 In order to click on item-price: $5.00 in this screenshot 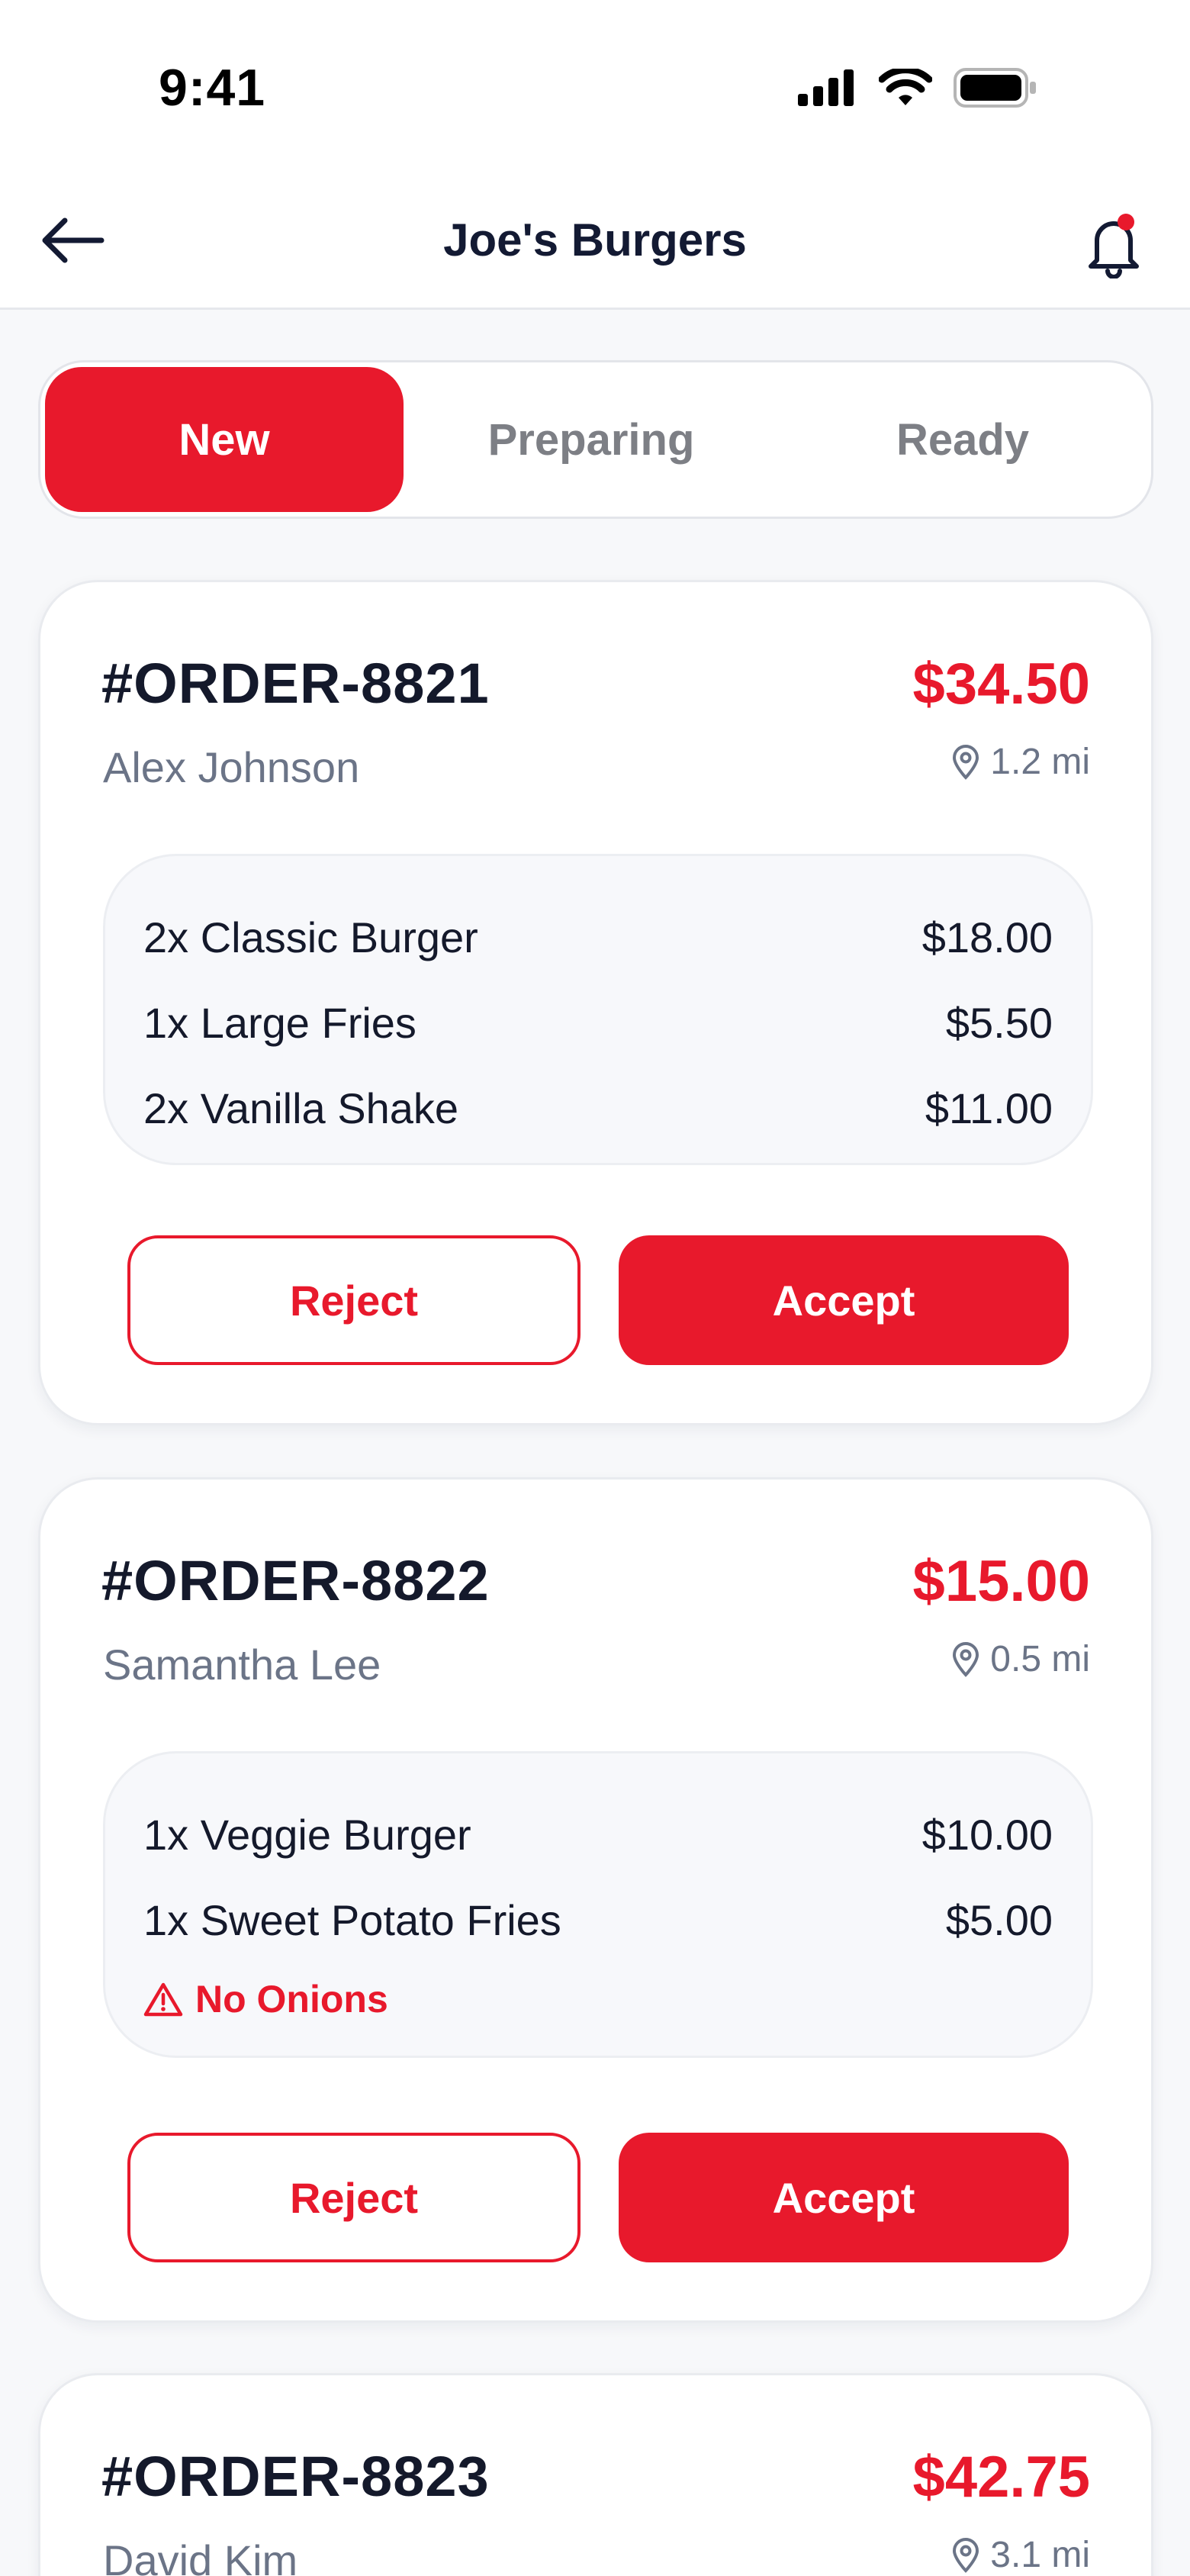, I will do `click(999, 1919)`.